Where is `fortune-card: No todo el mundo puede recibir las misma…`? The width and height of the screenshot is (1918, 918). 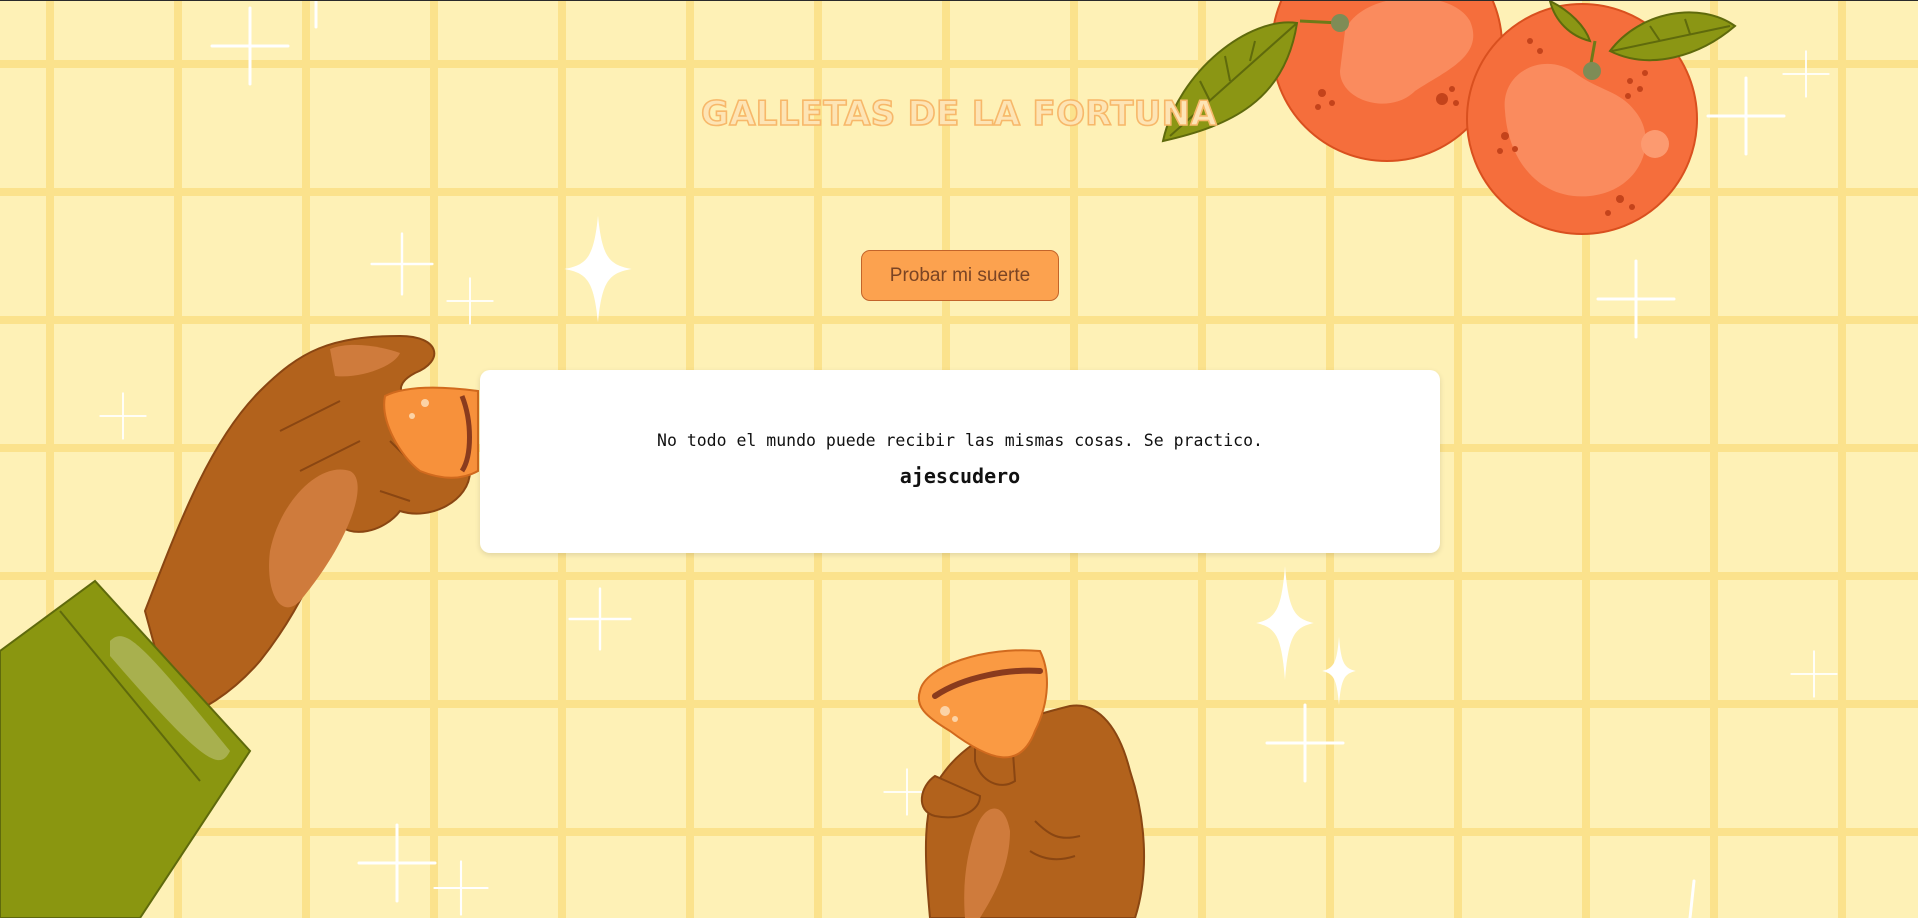 fortune-card: No todo el mundo puede recibir las misma… is located at coordinates (960, 461).